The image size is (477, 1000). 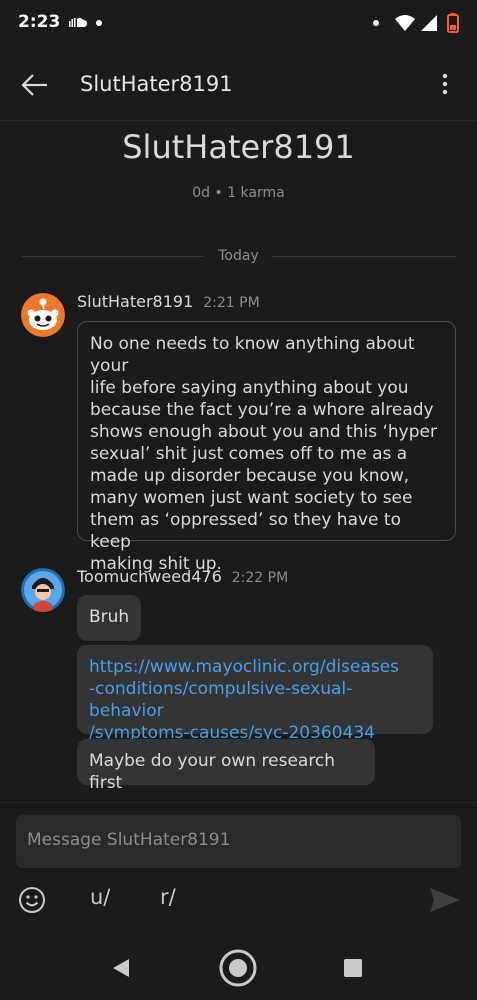 What do you see at coordinates (149, 576) in the screenshot?
I see `message-author: Toomuchweed476` at bounding box center [149, 576].